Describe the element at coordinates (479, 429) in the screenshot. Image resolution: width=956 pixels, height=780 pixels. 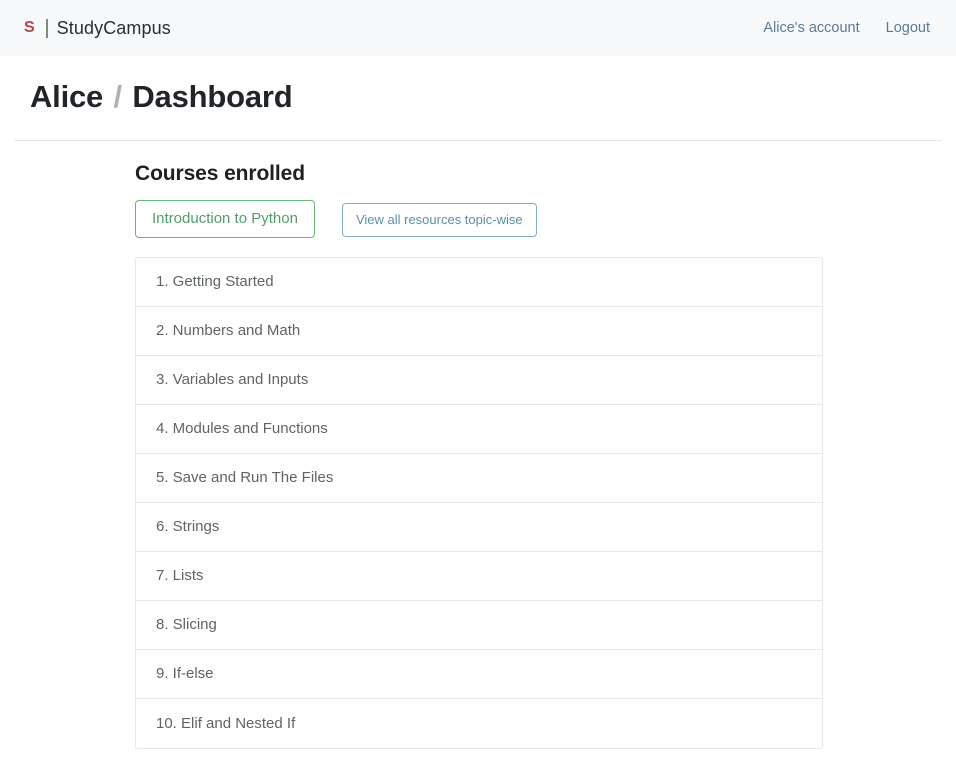
I see `list-item: 4. Modules and Functions` at that location.